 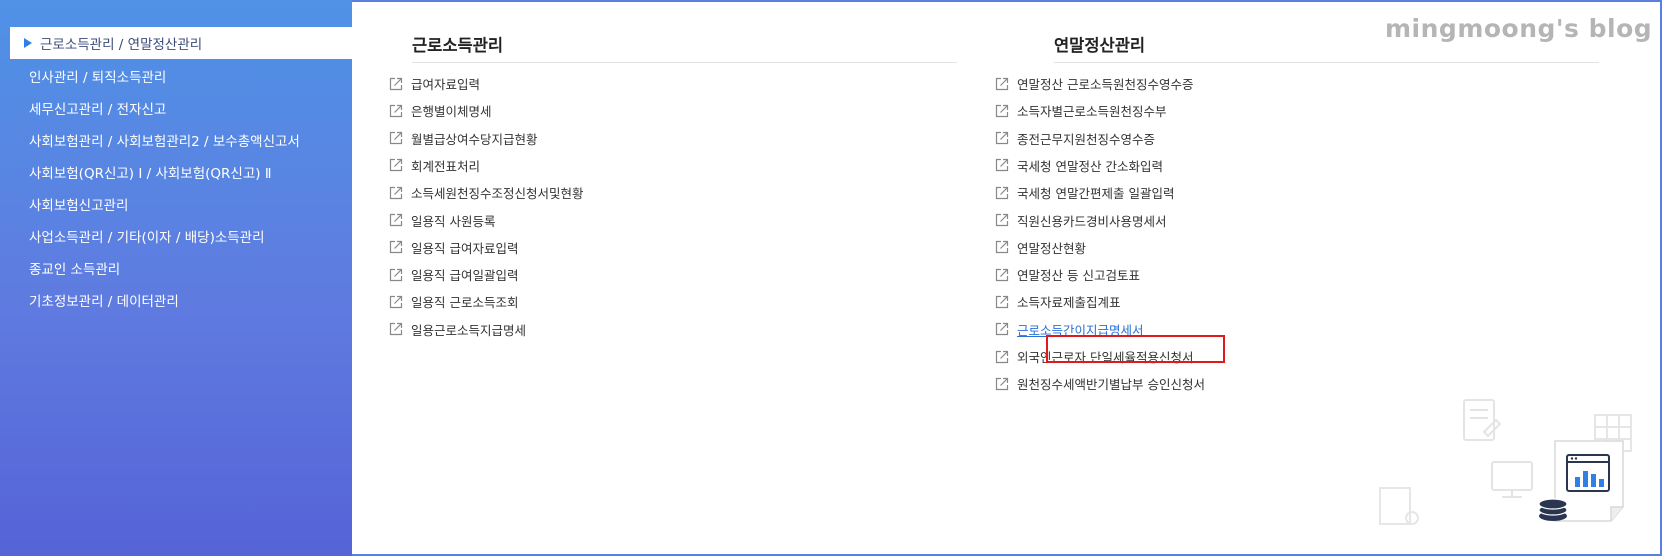 I want to click on sidebar-item-hr: 인사관리 / 퇴직소득관리, so click(x=97, y=76).